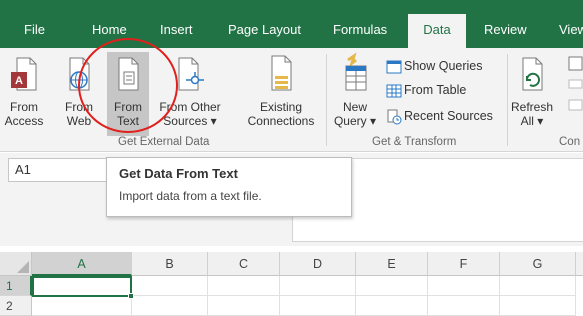  What do you see at coordinates (355, 121) in the screenshot?
I see `new-query-line2: Query ▾` at bounding box center [355, 121].